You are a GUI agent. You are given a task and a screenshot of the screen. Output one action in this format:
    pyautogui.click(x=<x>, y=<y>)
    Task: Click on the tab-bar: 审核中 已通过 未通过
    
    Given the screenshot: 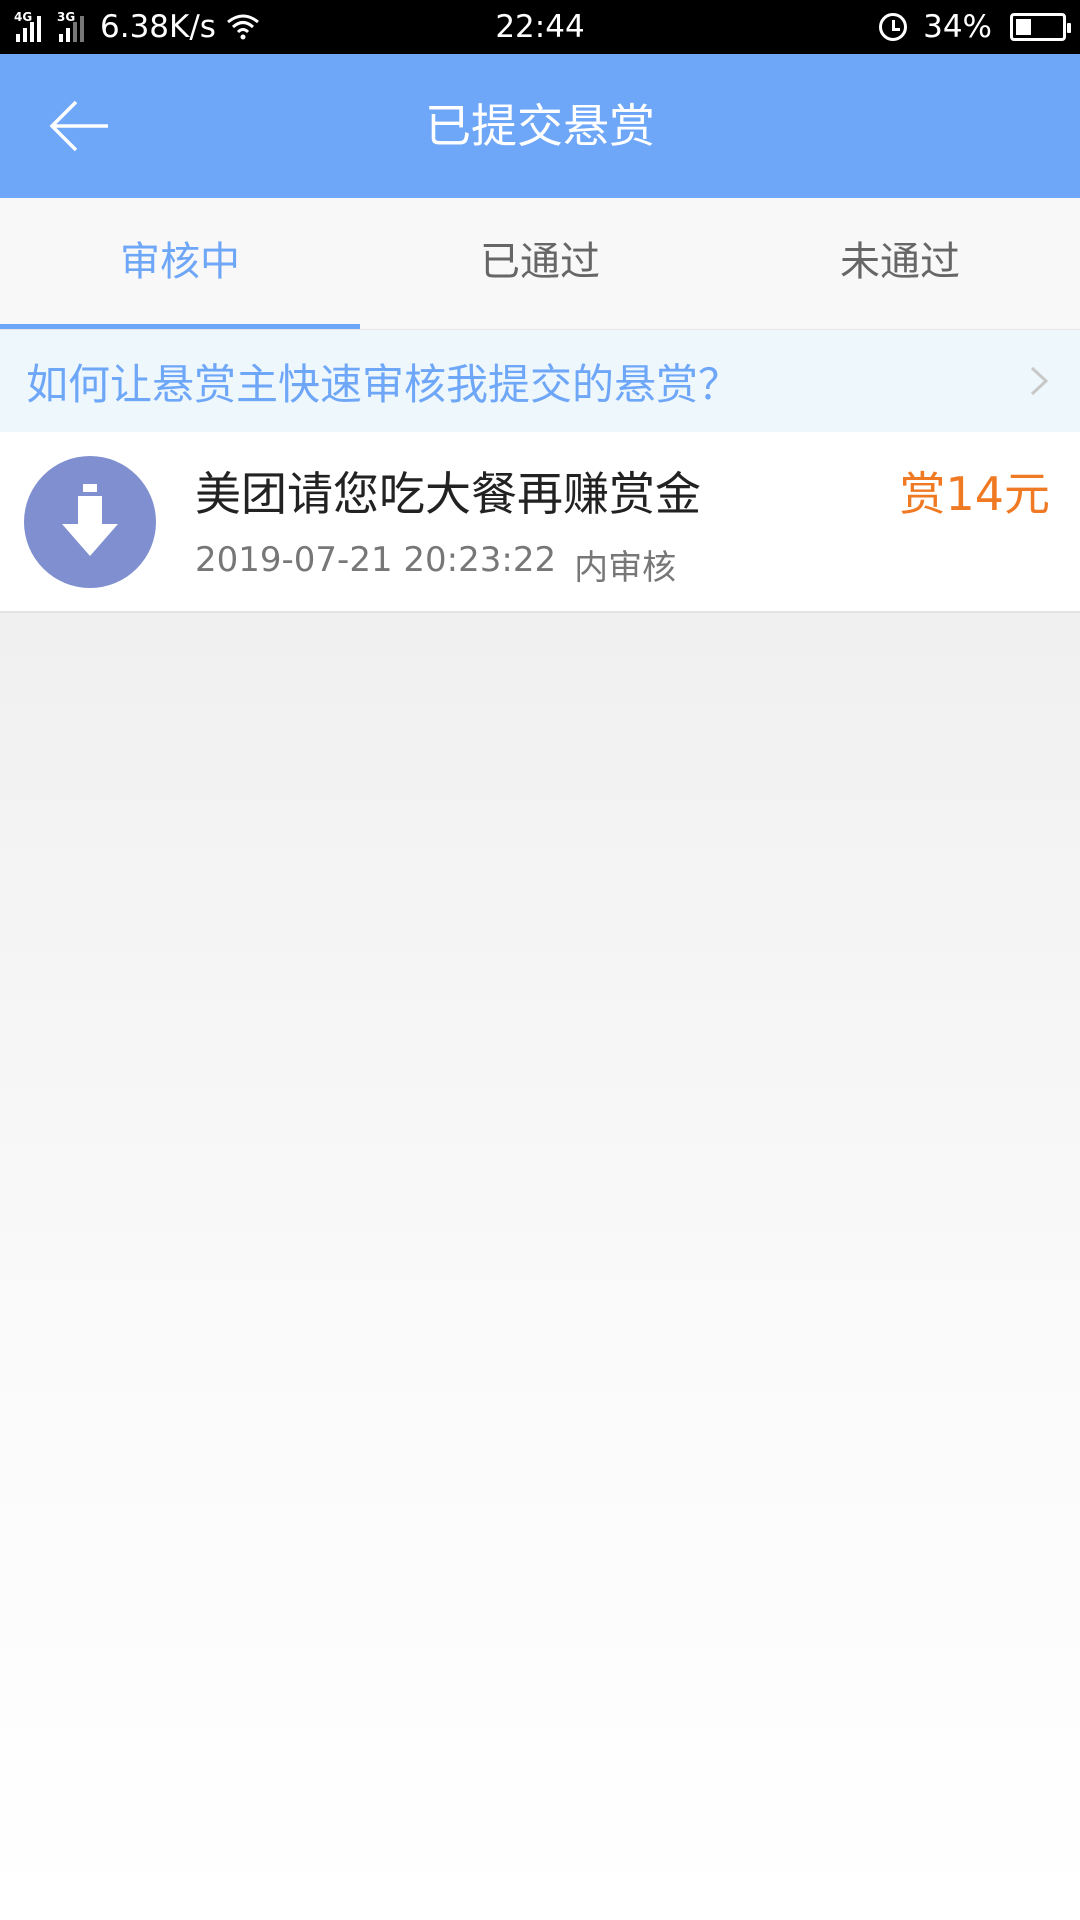 What is the action you would take?
    pyautogui.click(x=540, y=264)
    